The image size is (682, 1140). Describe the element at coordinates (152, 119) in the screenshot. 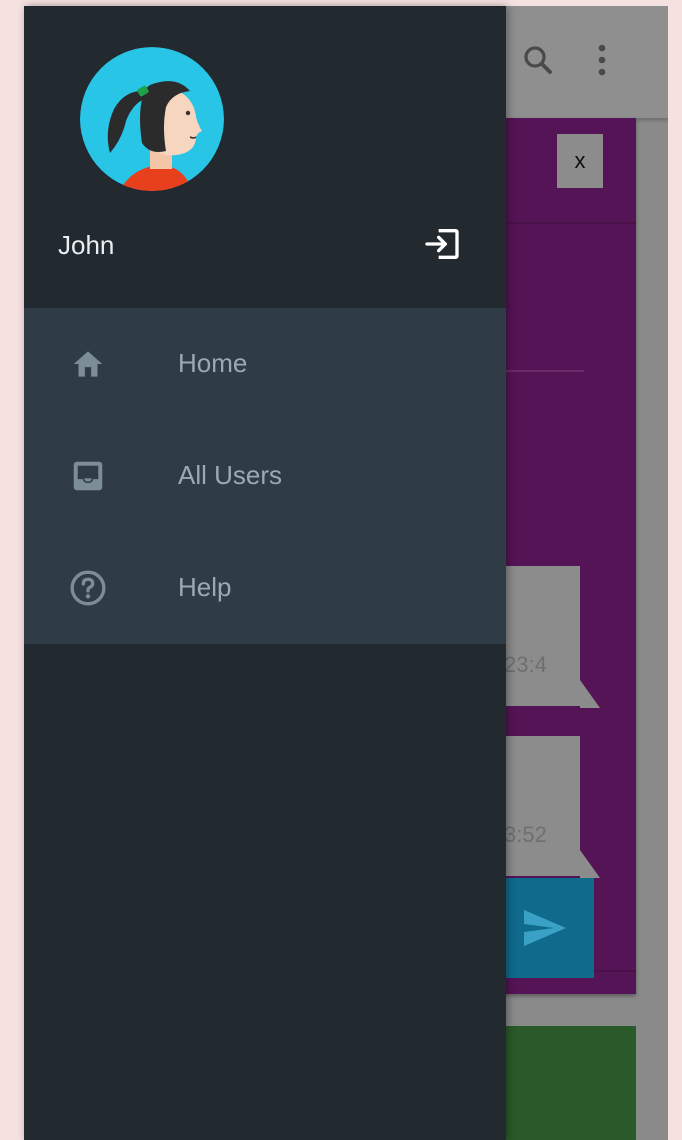

I see `avatar` at that location.